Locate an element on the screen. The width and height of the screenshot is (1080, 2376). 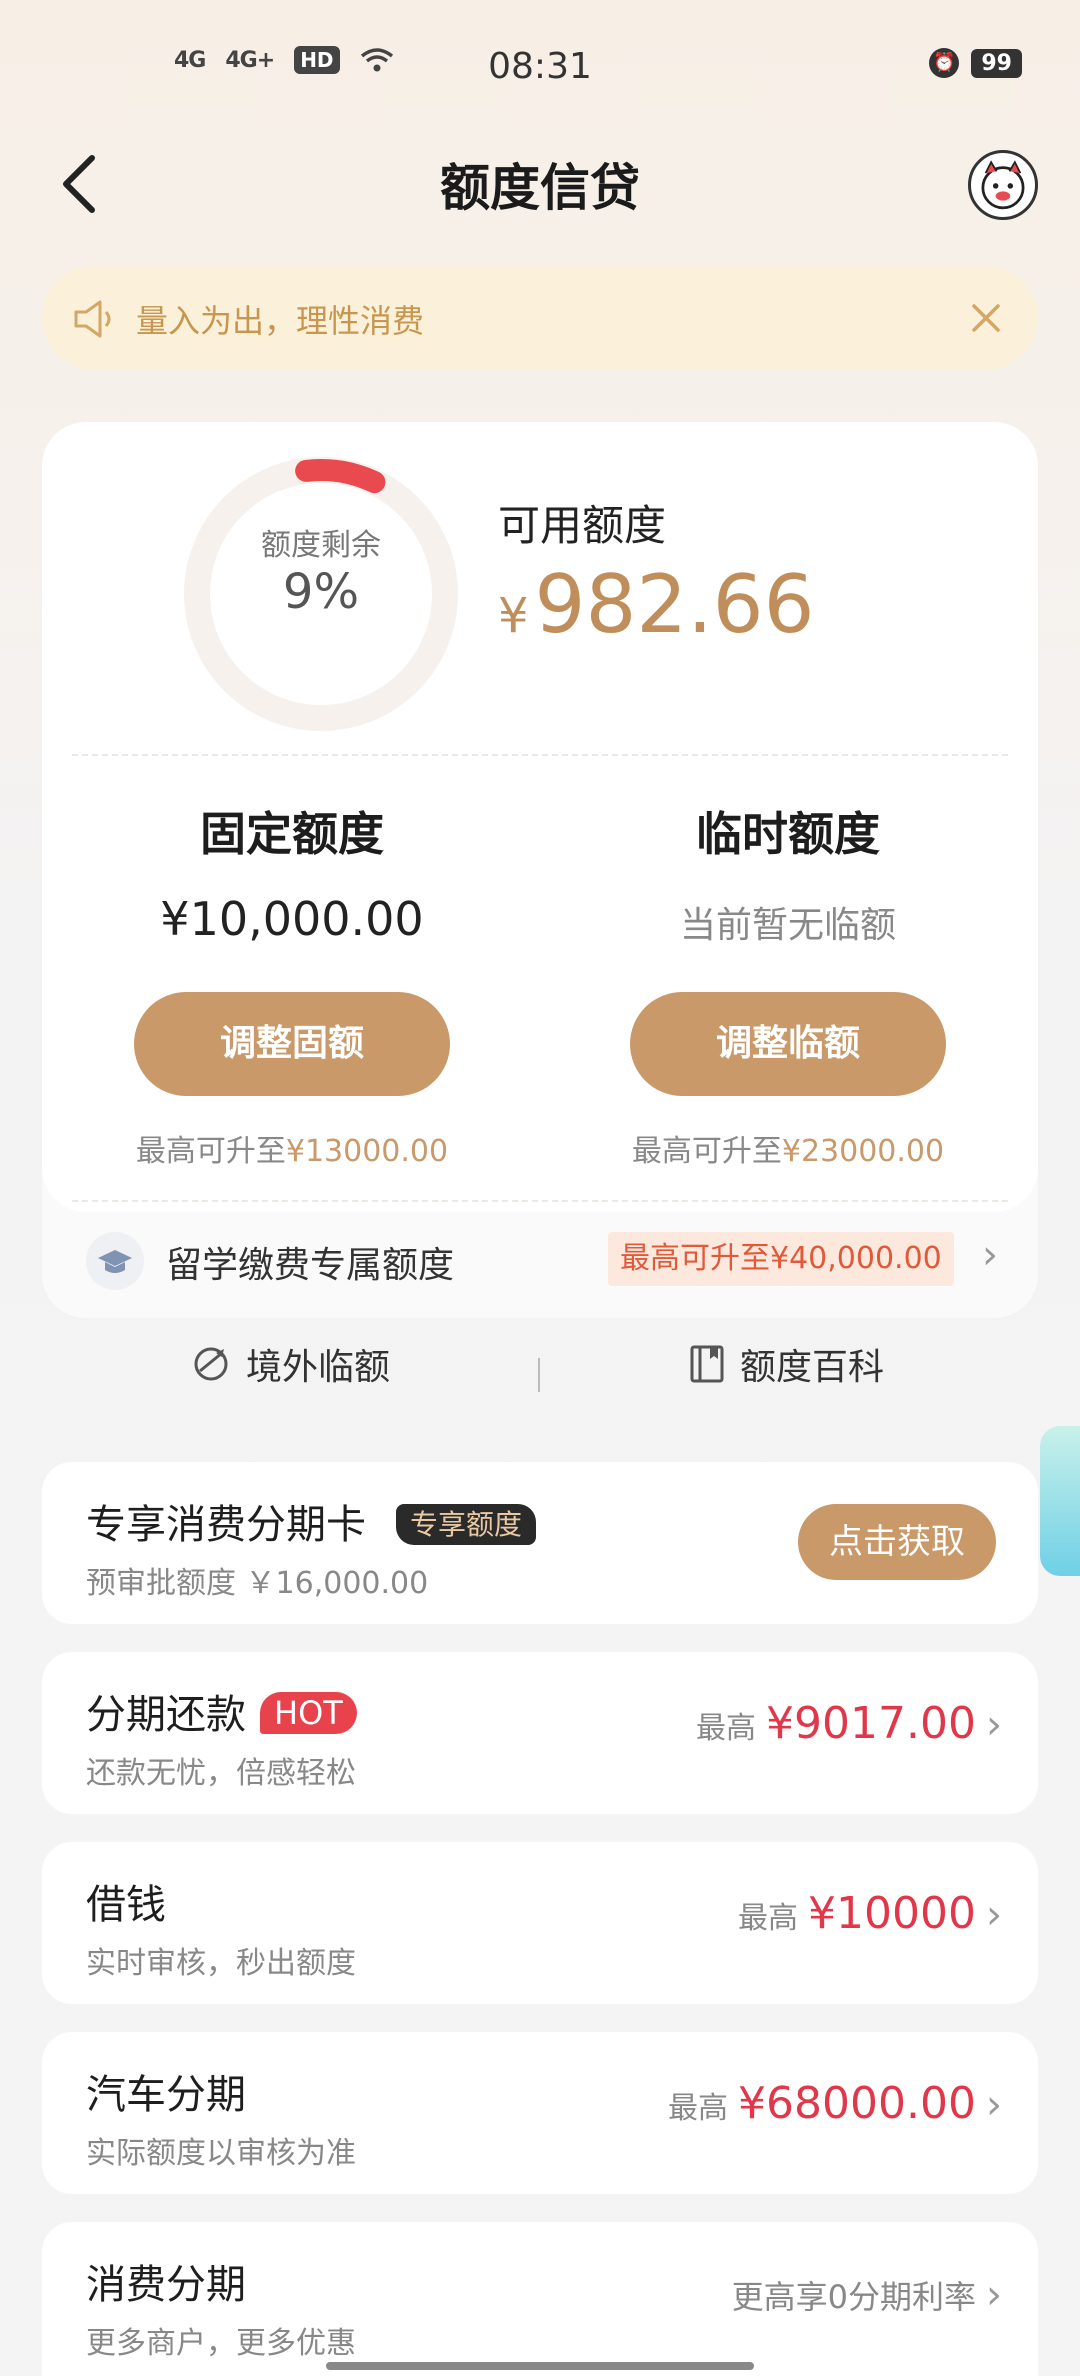
available-amount-value: 982.66 is located at coordinates (674, 604).